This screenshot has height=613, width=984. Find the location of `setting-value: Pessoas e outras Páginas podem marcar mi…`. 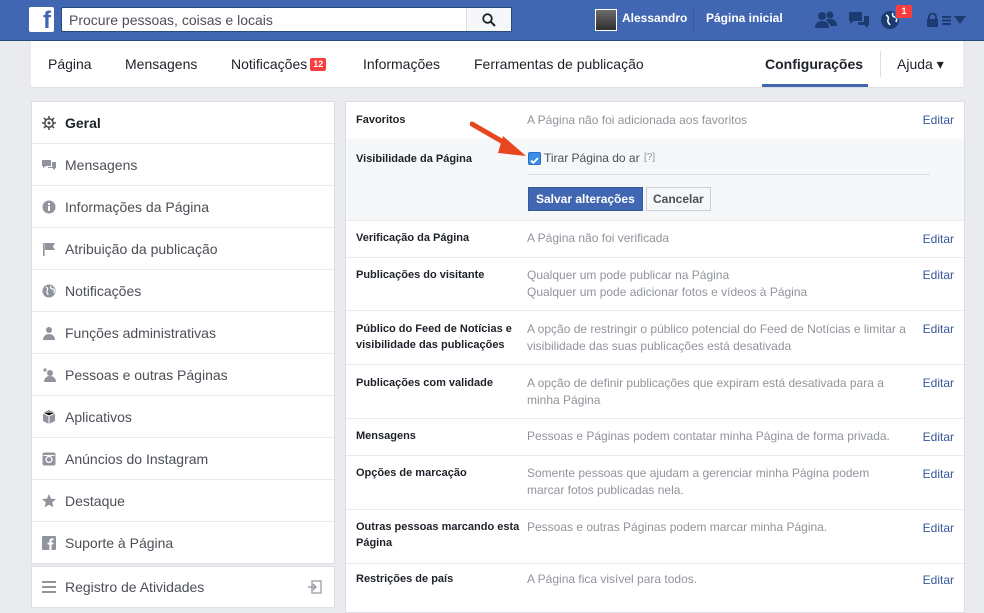

setting-value: Pessoas e outras Páginas podem marcar mi… is located at coordinates (677, 527).